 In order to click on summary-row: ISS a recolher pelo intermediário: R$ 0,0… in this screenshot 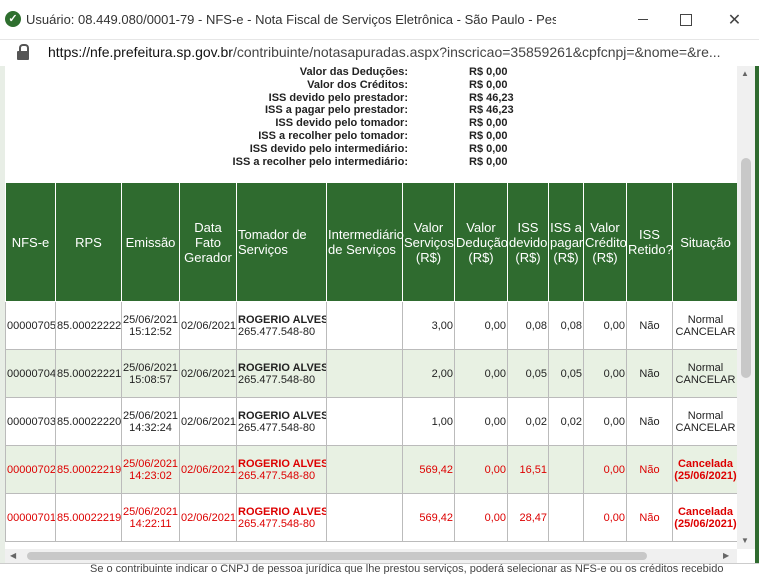, I will do `click(371, 162)`.